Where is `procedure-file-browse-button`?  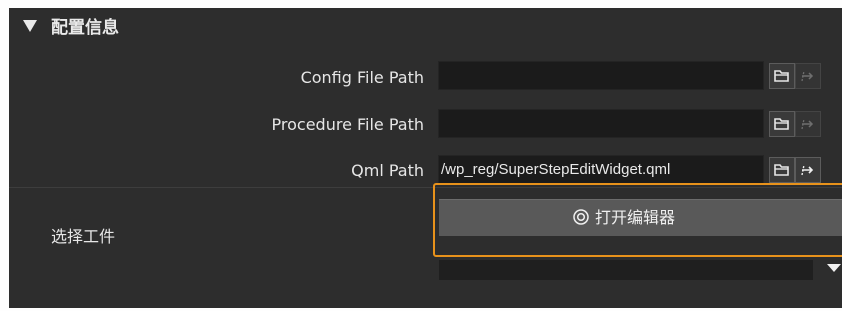
procedure-file-browse-button is located at coordinates (782, 124).